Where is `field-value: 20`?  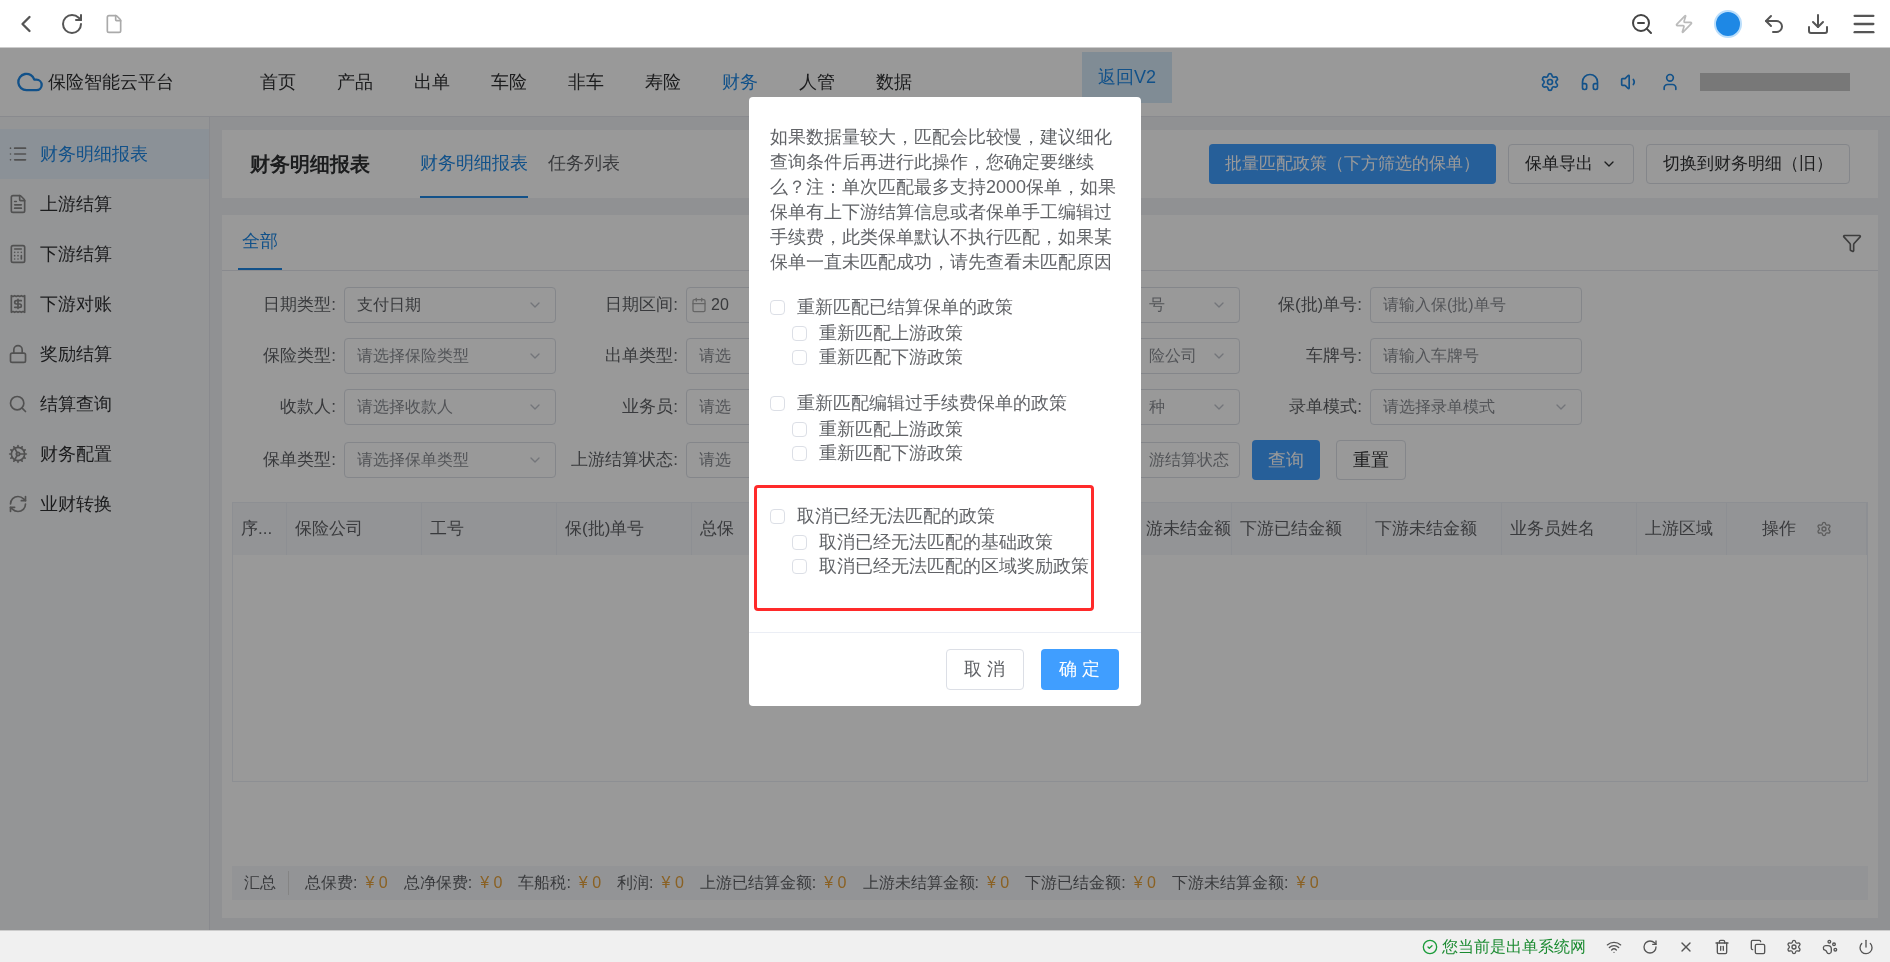
field-value: 20 is located at coordinates (720, 305).